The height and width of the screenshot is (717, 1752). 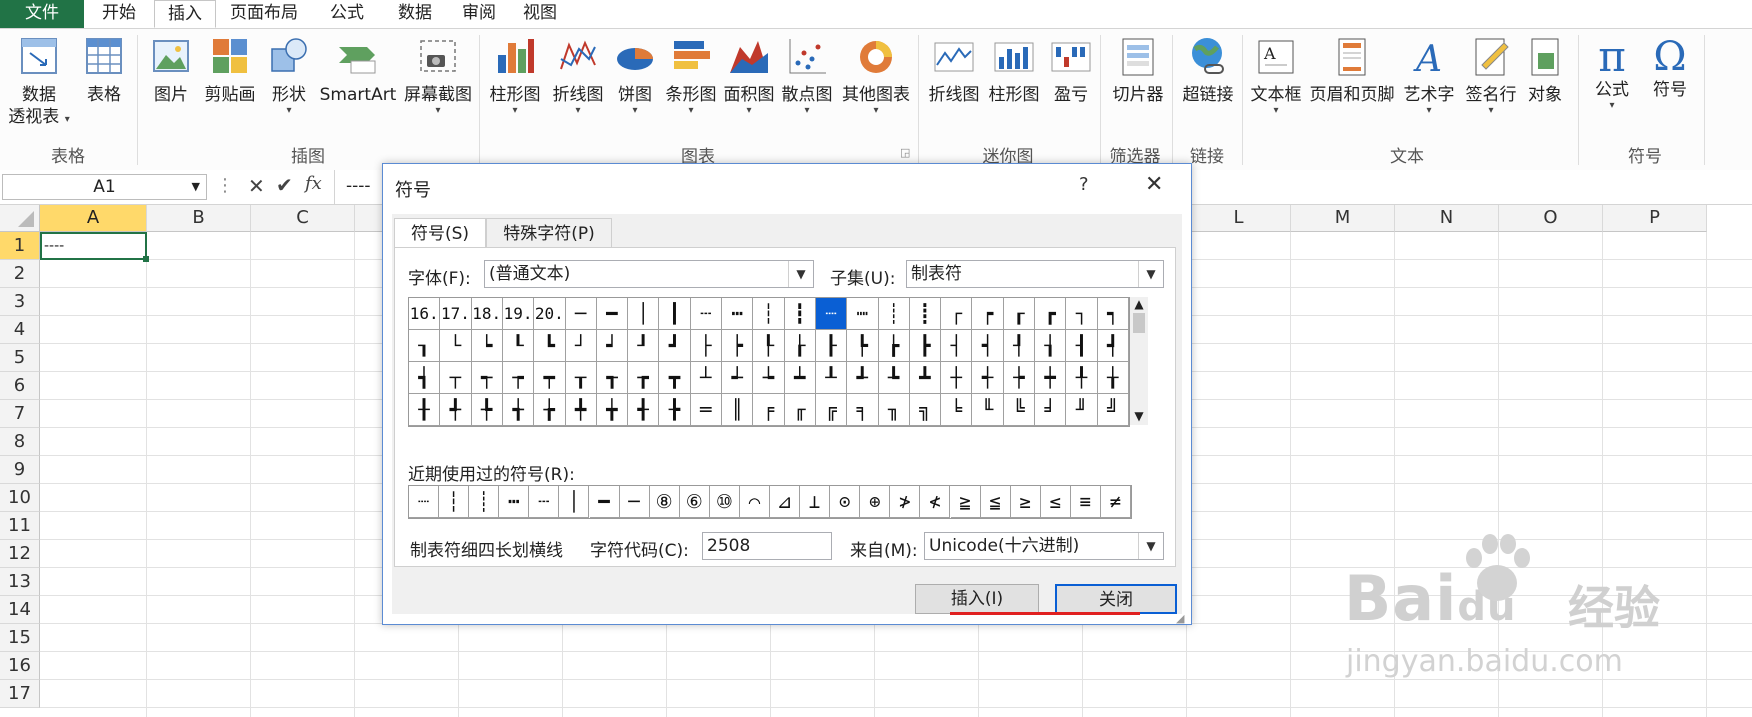 I want to click on symbol-cell: ┽, so click(x=988, y=378).